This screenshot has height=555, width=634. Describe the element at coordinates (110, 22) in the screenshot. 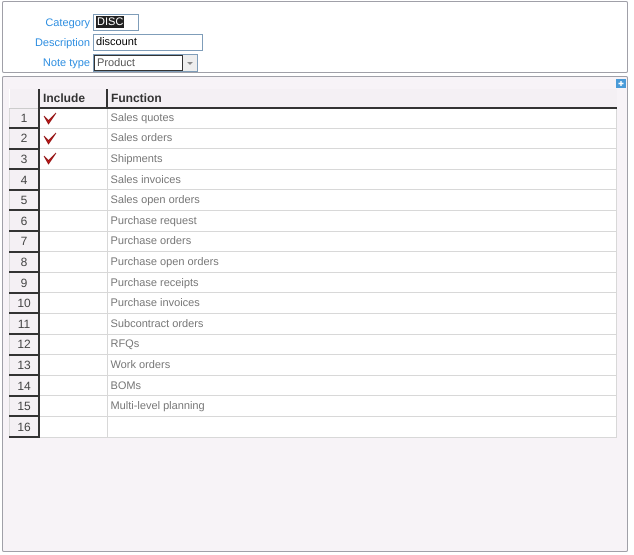

I see `selected-text: DISC` at that location.